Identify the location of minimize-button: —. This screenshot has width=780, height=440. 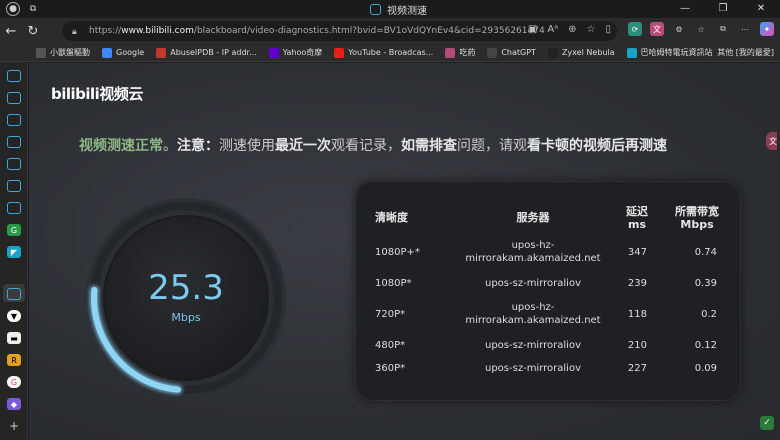
(685, 9).